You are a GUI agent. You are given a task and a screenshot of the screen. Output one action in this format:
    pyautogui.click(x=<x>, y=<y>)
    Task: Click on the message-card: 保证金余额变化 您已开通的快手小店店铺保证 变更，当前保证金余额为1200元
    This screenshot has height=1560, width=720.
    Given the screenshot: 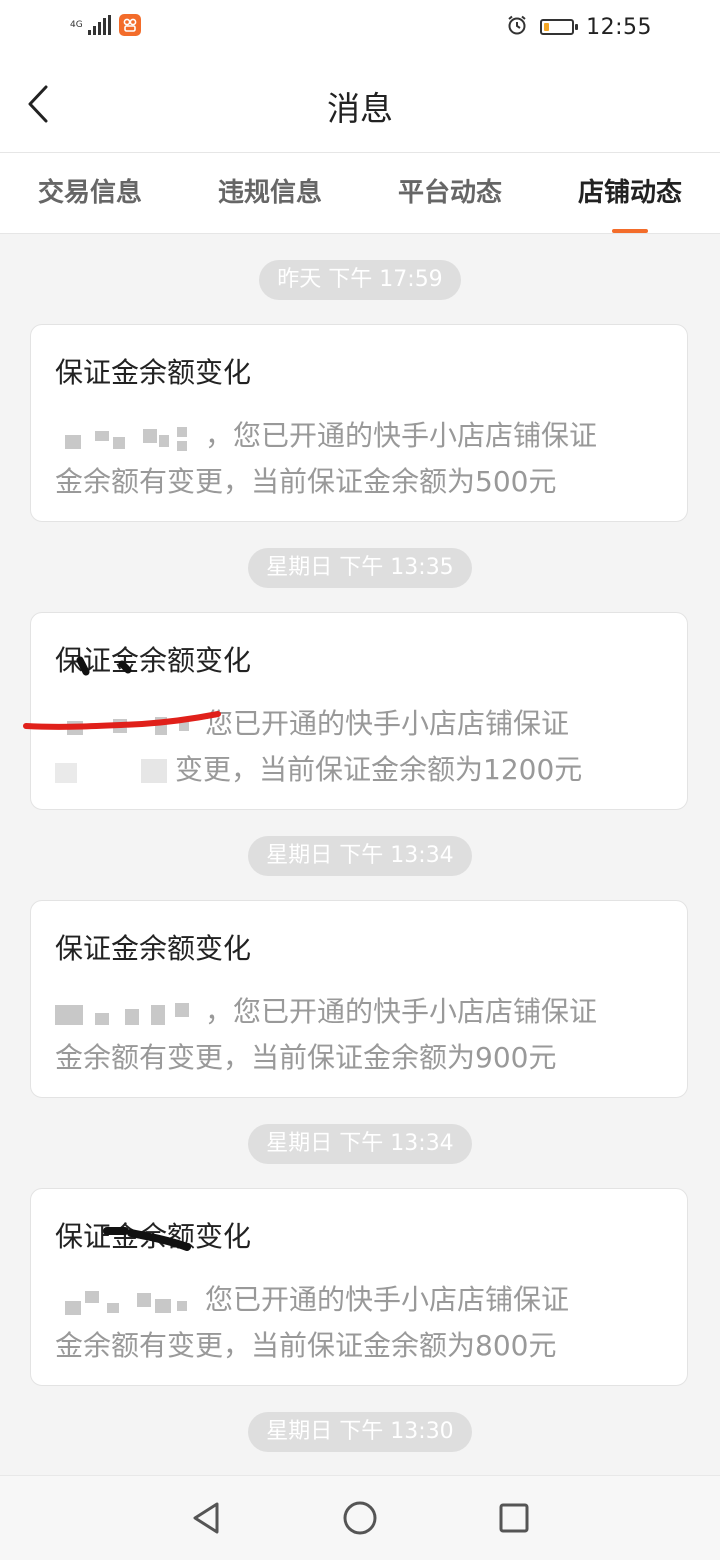 What is the action you would take?
    pyautogui.click(x=359, y=711)
    